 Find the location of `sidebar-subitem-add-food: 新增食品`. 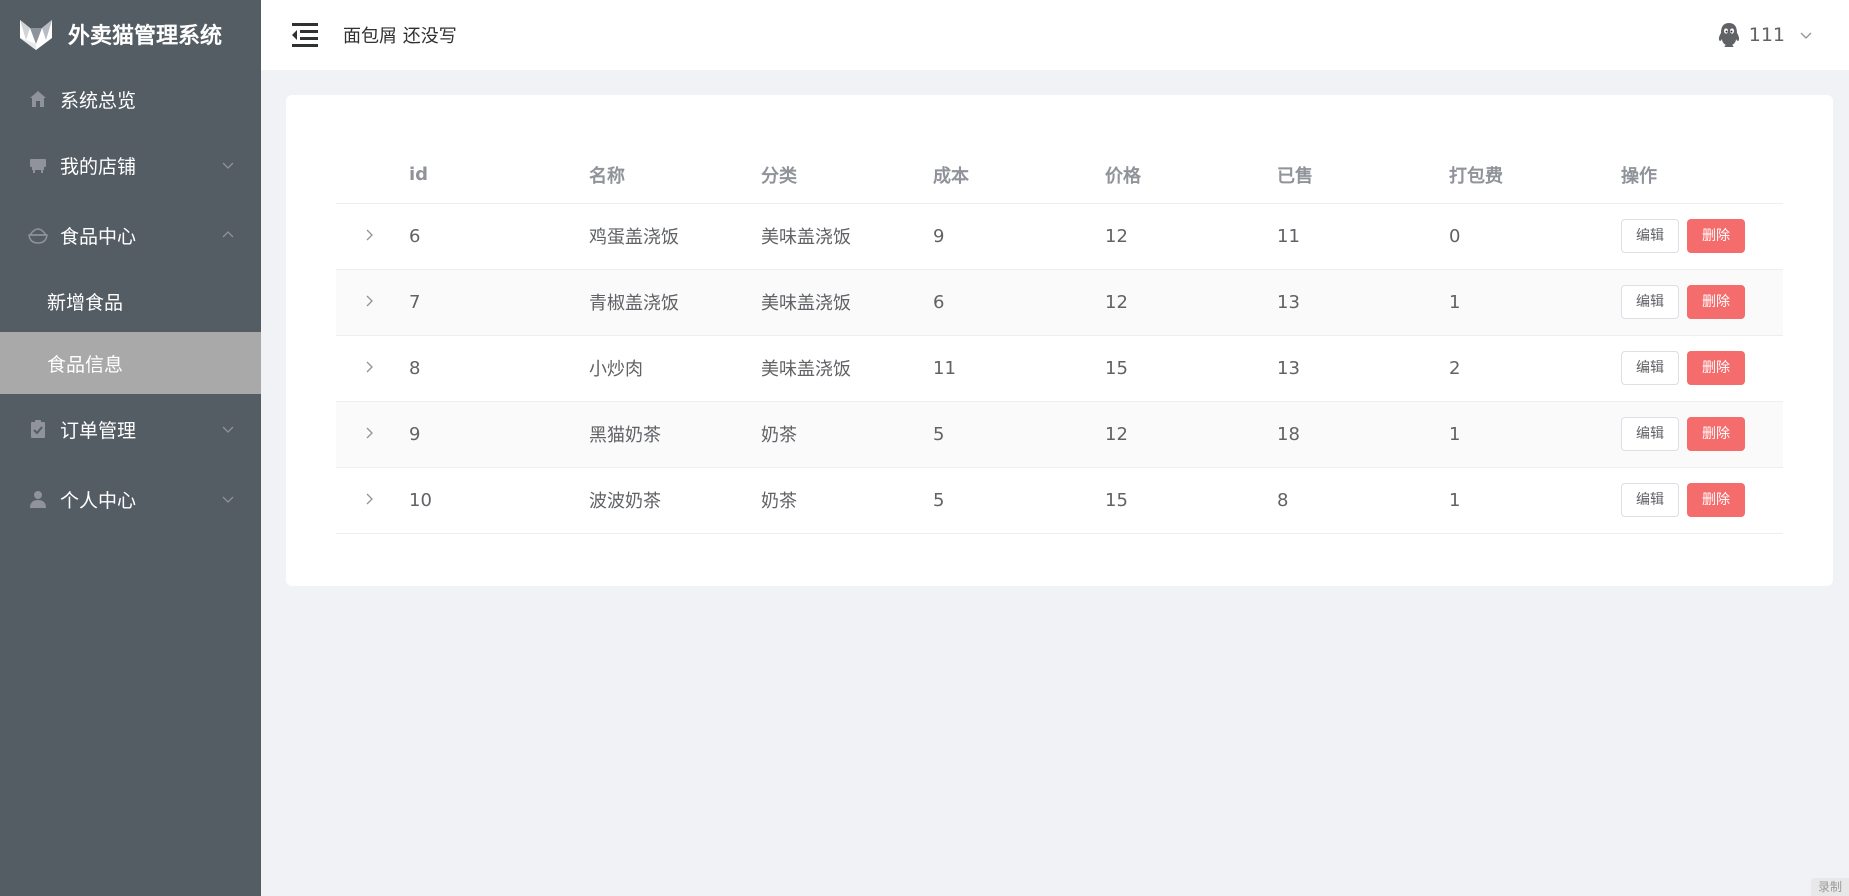

sidebar-subitem-add-food: 新增食品 is located at coordinates (130, 301).